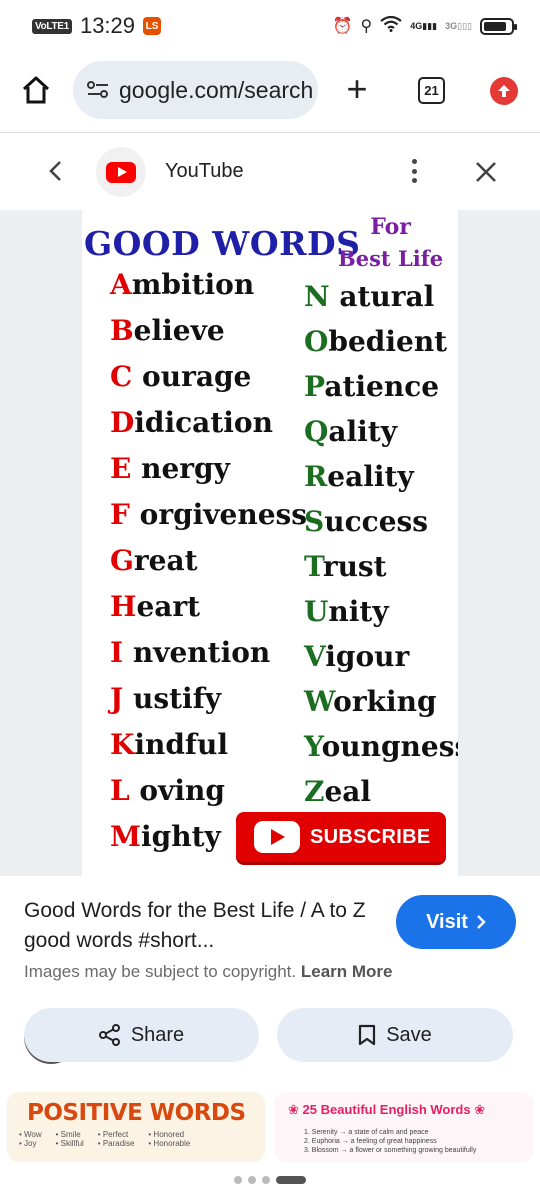 This screenshot has width=540, height=1200. Describe the element at coordinates (277, 837) in the screenshot. I see `play-icon` at that location.